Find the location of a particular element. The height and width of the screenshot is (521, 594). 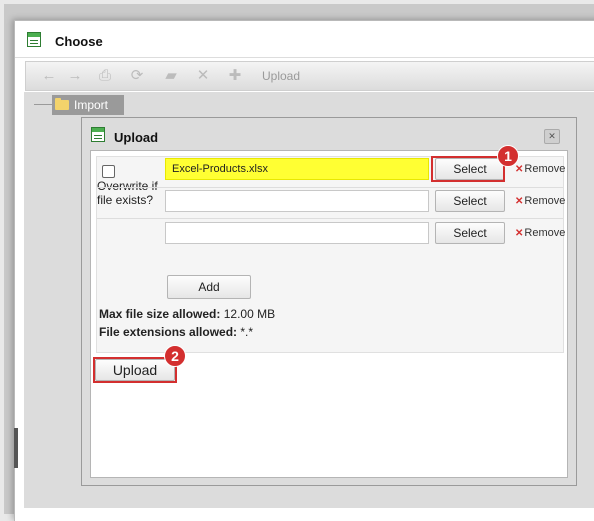

new-folder-icon: ▰ is located at coordinates (171, 76).